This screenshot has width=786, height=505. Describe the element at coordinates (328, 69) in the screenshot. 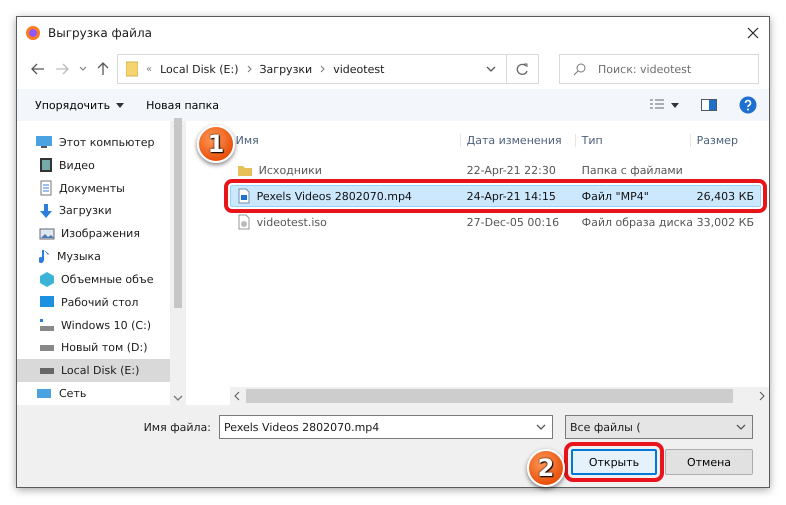

I see `address-bar: « Local Disk (E:) Загрузки videotest` at that location.